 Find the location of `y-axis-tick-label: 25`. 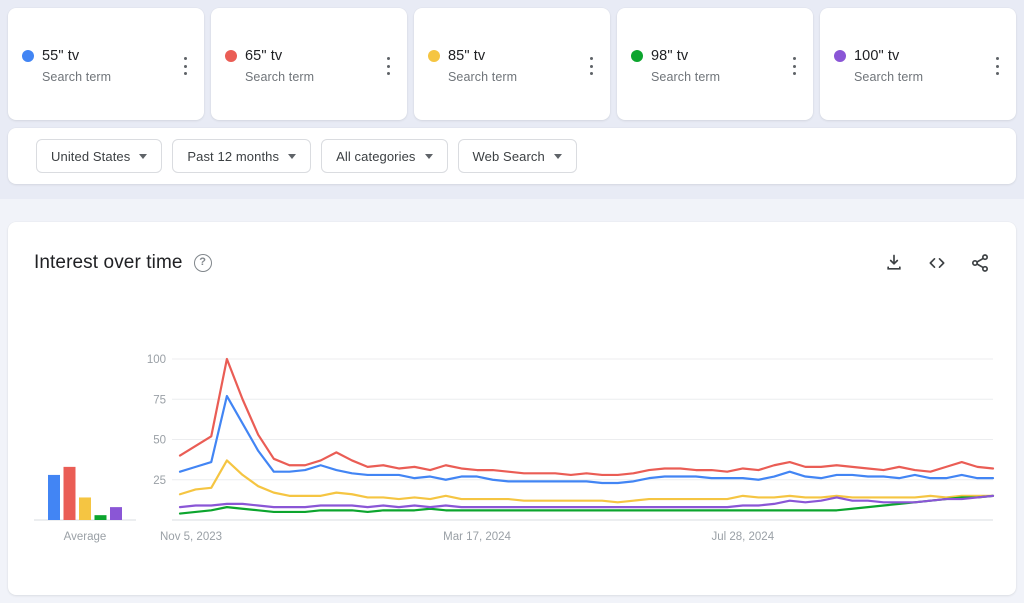

y-axis-tick-label: 25 is located at coordinates (159, 481).